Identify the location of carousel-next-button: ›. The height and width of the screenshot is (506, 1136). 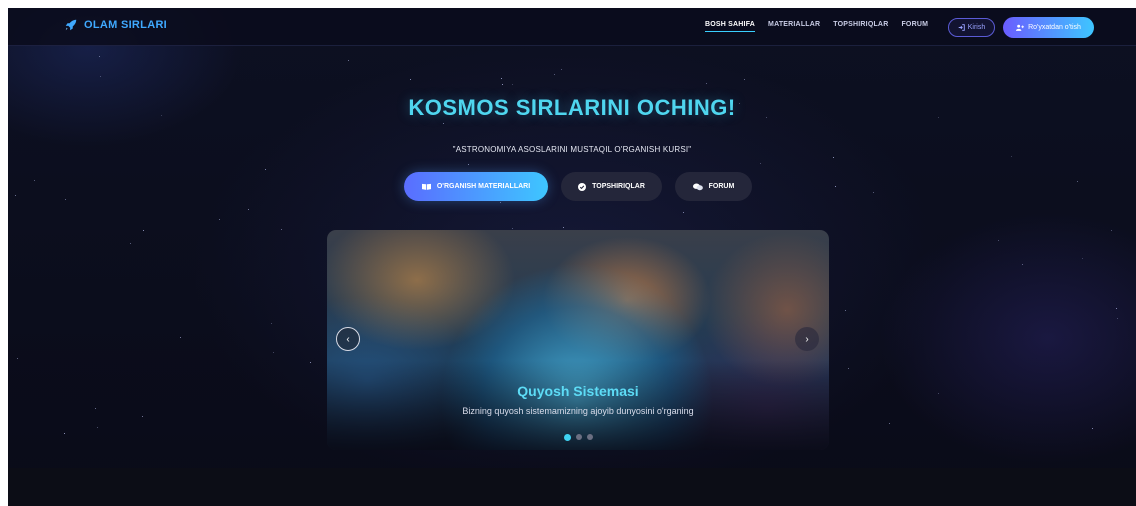
(807, 339).